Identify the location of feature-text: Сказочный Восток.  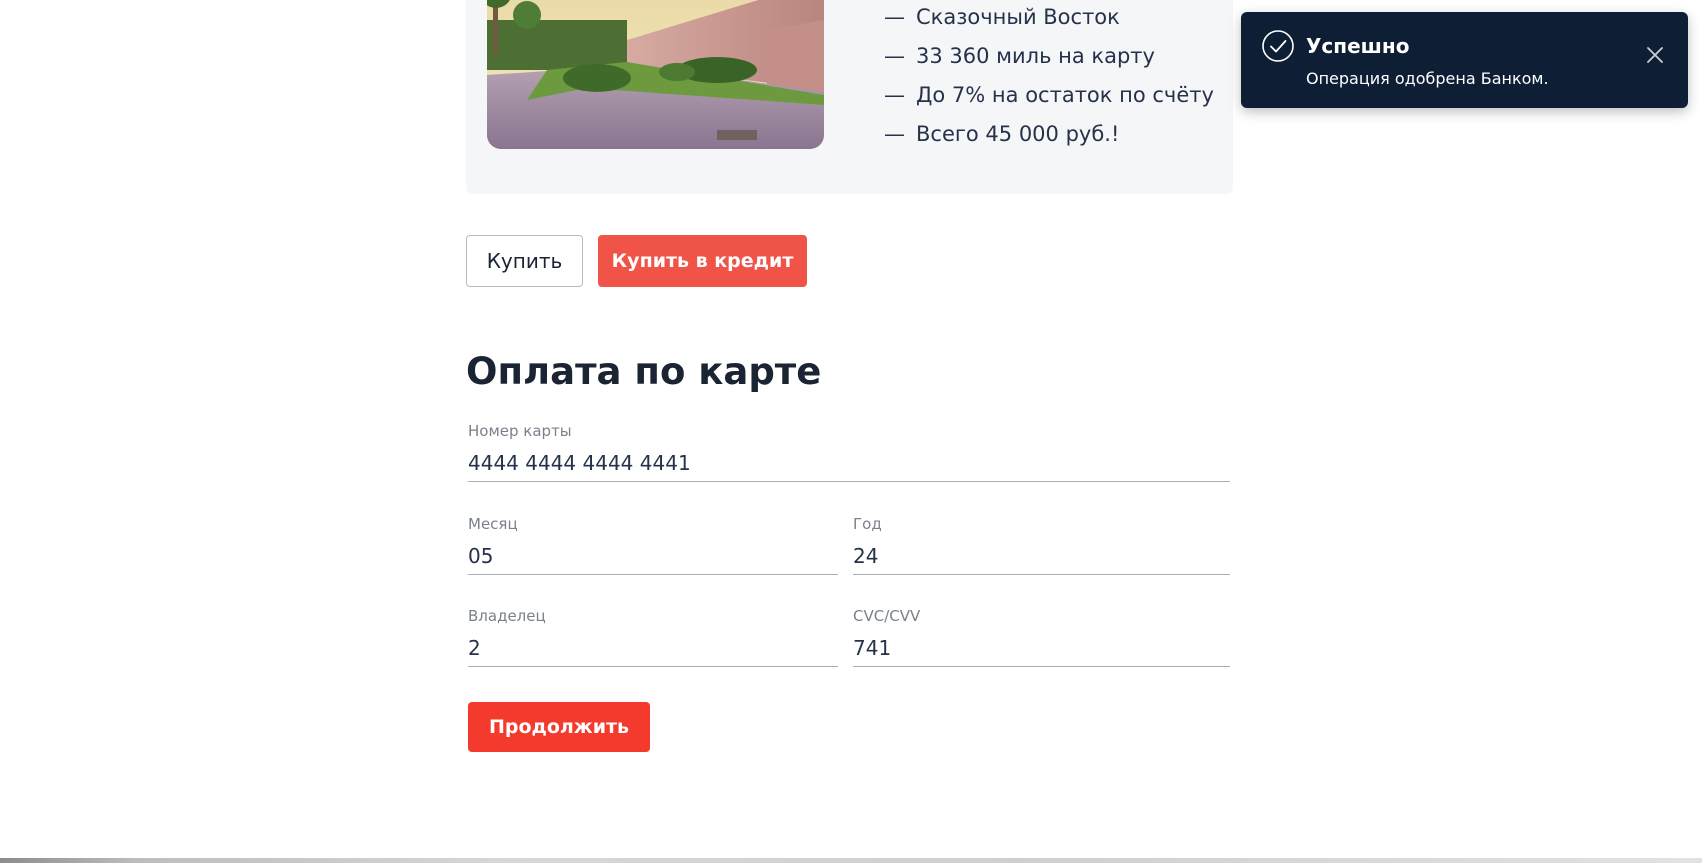
(1018, 17).